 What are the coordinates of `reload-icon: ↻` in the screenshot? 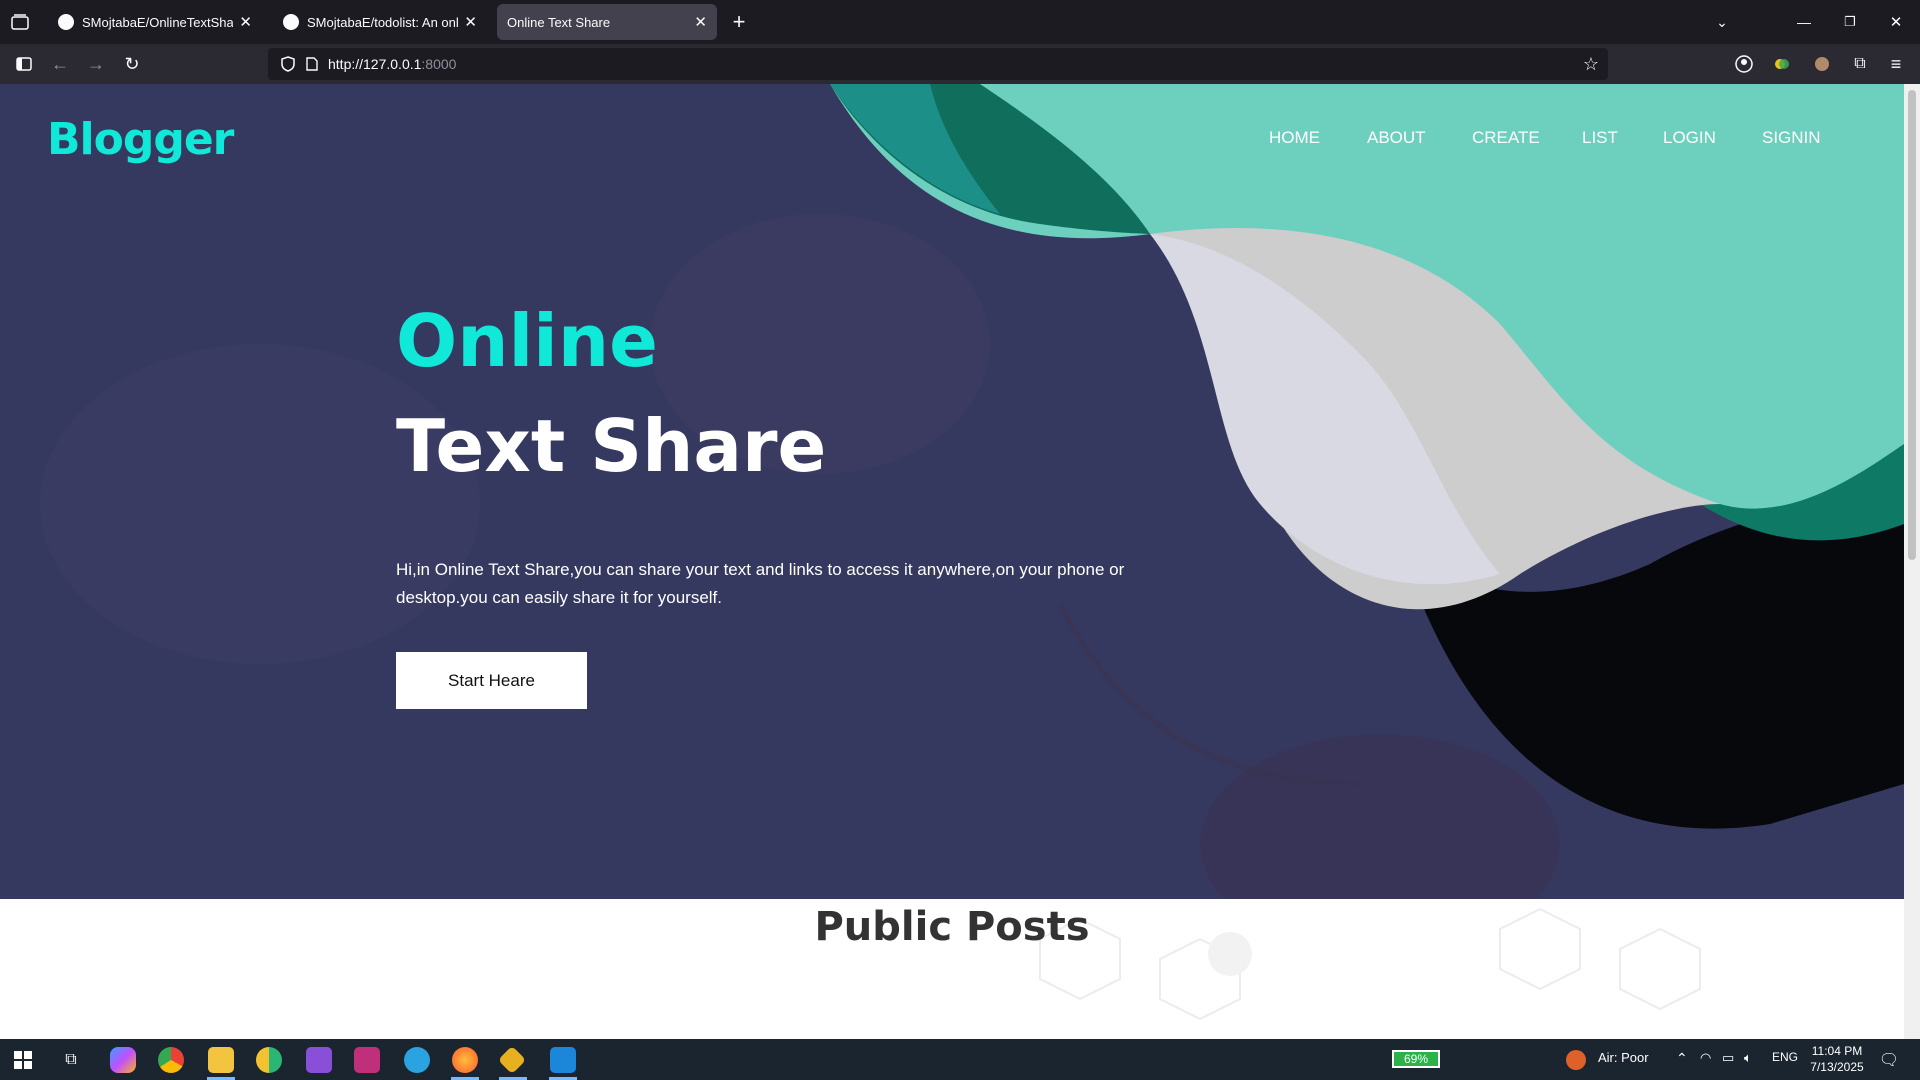 It's located at (132, 64).